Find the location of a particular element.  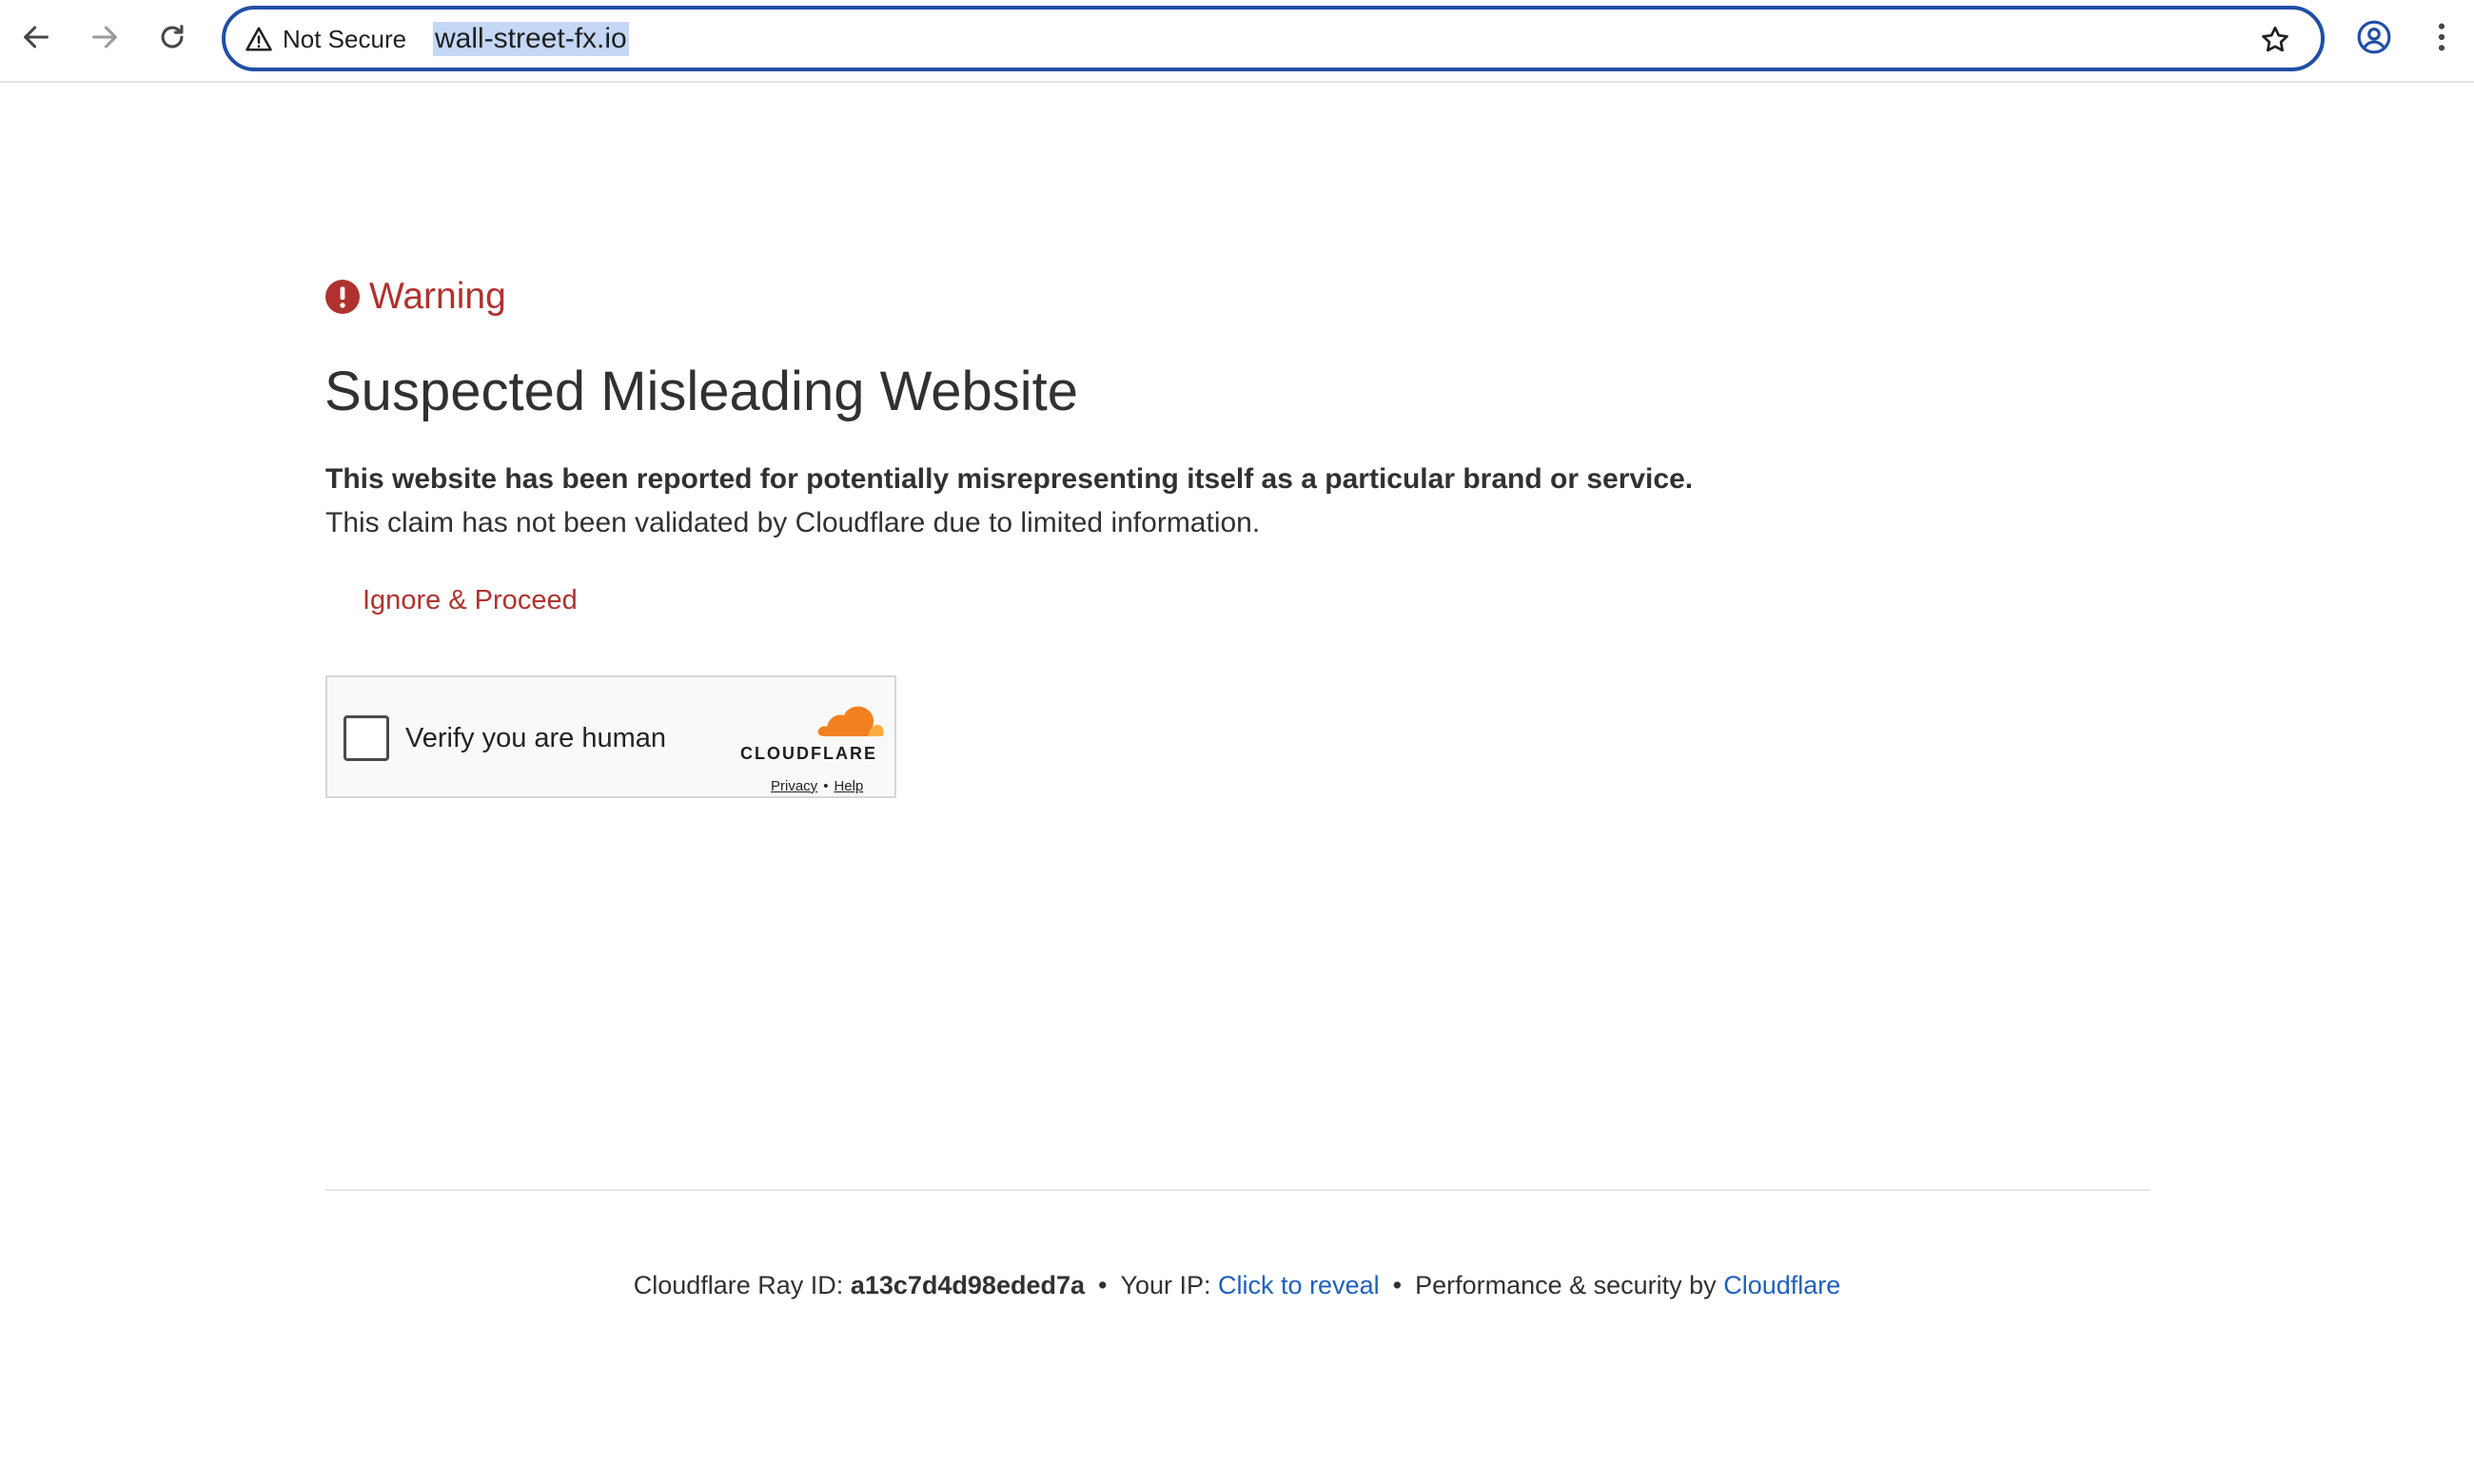

profile-button is located at coordinates (2374, 37).